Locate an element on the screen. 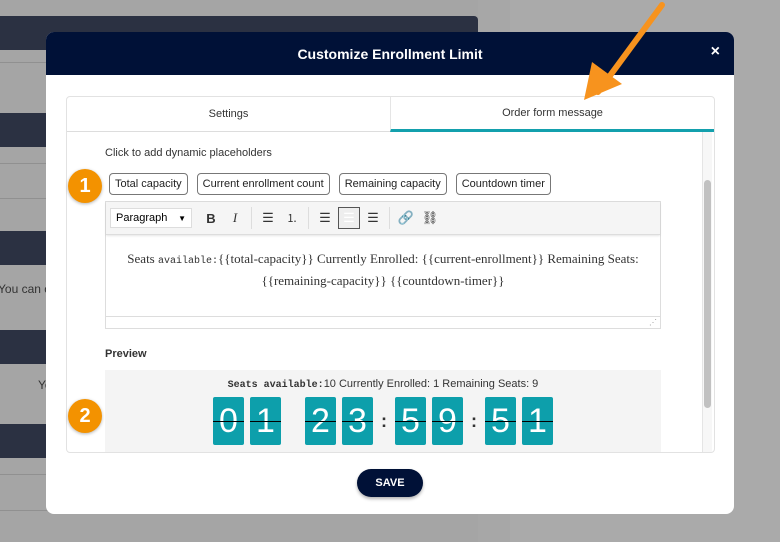 The width and height of the screenshot is (780, 542). annotation-arrow-icon is located at coordinates (624, 51).